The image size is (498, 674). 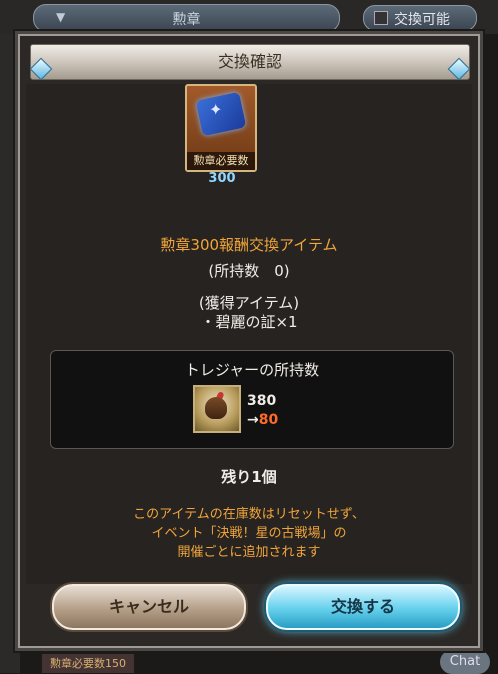 What do you see at coordinates (222, 178) in the screenshot?
I see `badge-value: 300` at bounding box center [222, 178].